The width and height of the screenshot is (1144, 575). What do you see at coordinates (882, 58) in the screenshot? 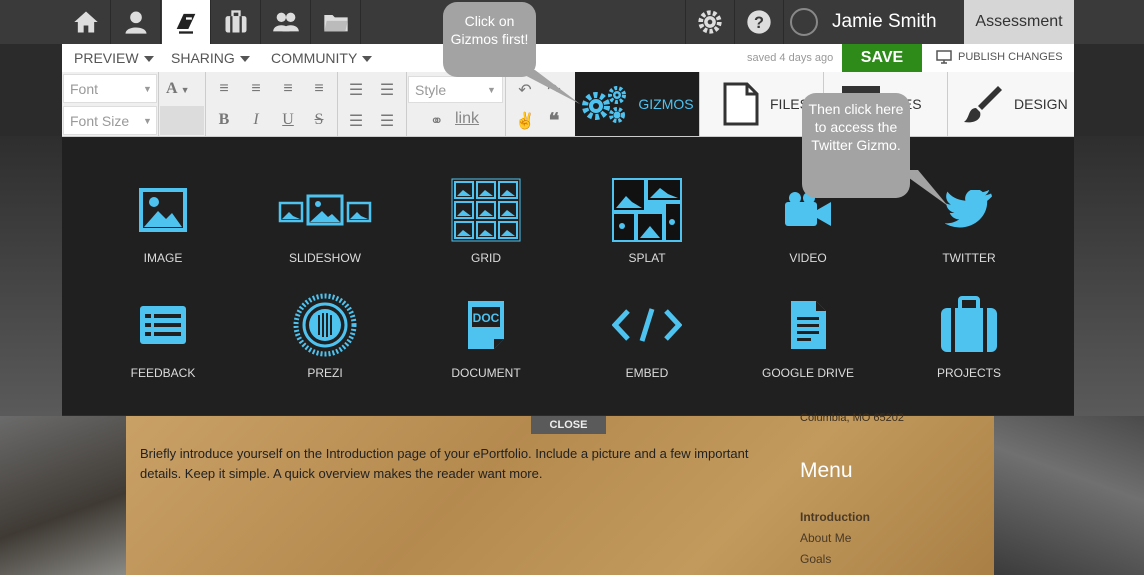
I see `save-button: SAVE` at bounding box center [882, 58].